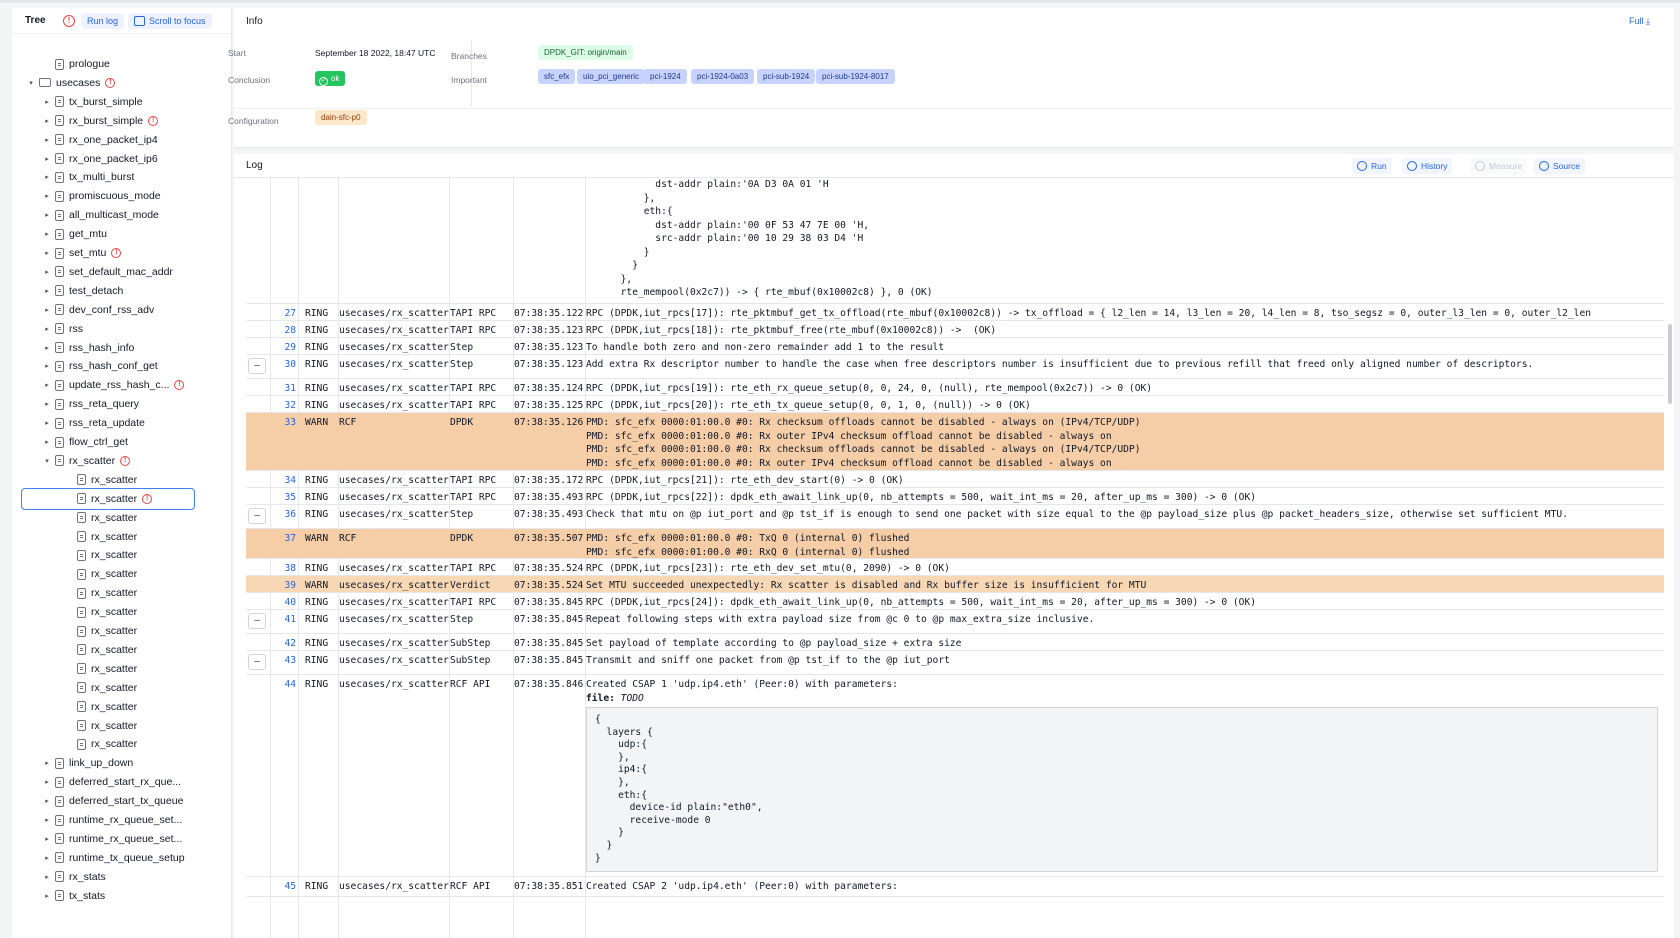  Describe the element at coordinates (121, 877) in the screenshot. I see `tree-item: ▸ rx_stats` at that location.